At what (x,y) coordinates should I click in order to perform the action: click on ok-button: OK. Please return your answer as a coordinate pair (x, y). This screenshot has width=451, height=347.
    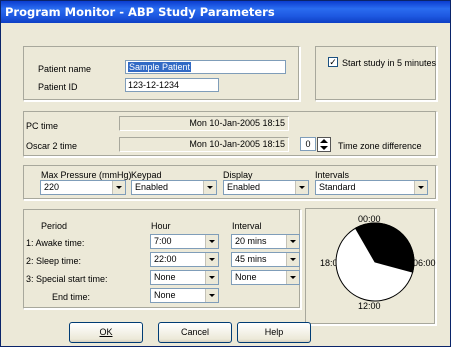
    Looking at the image, I should click on (106, 332).